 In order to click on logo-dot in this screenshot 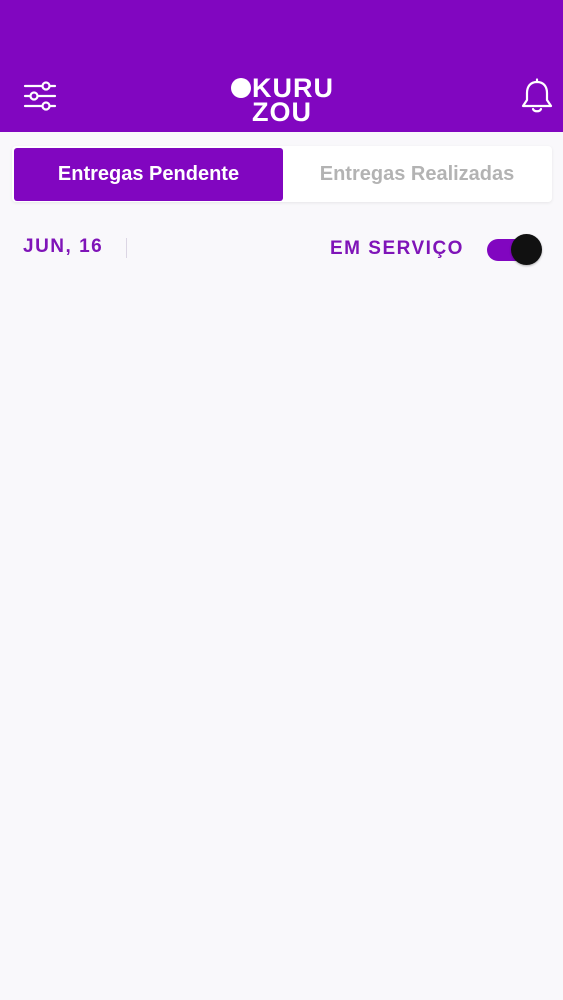, I will do `click(241, 88)`.